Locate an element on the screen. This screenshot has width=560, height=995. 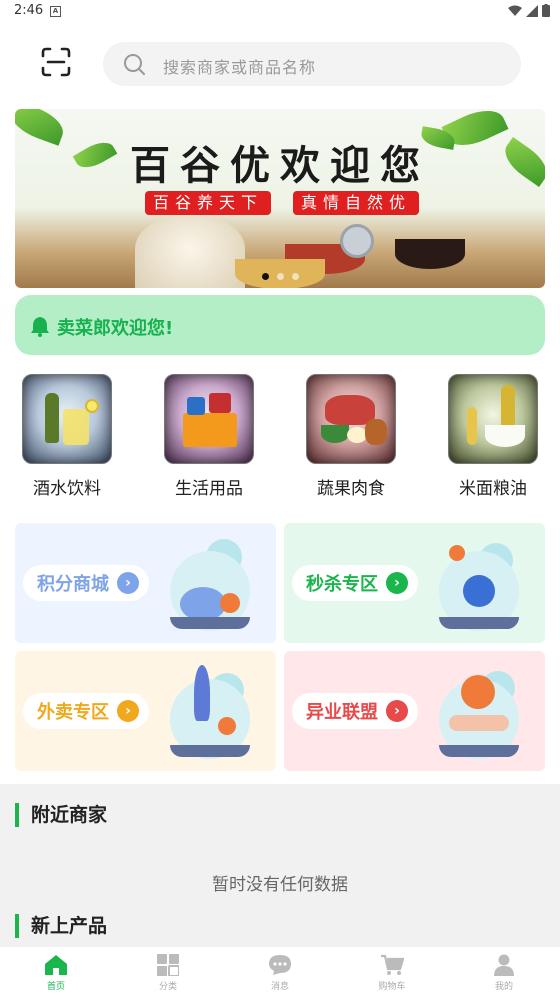
user-icon is located at coordinates (504, 965).